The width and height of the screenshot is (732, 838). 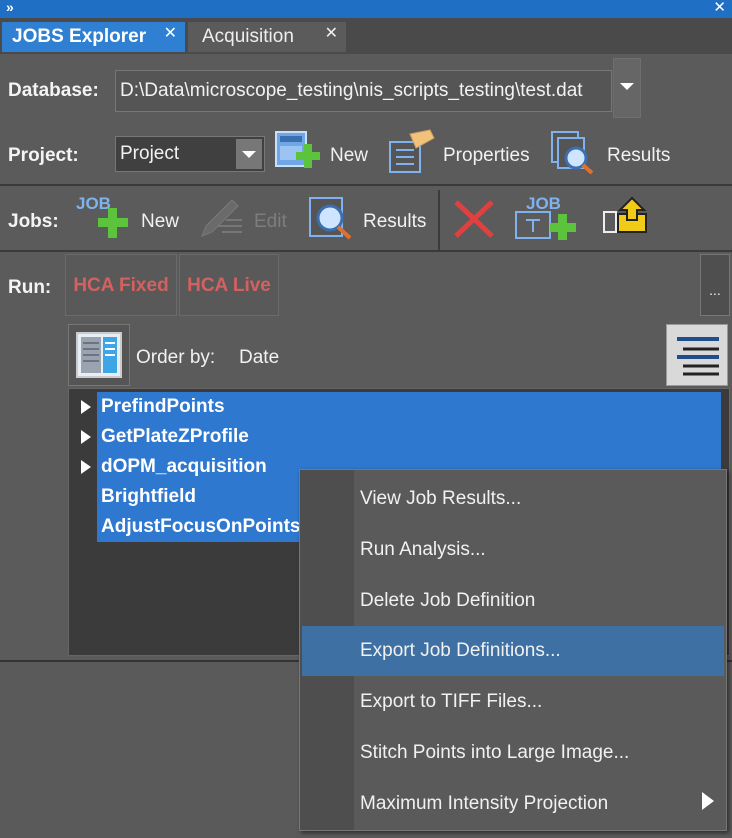 I want to click on project-results-label: Results, so click(x=638, y=156).